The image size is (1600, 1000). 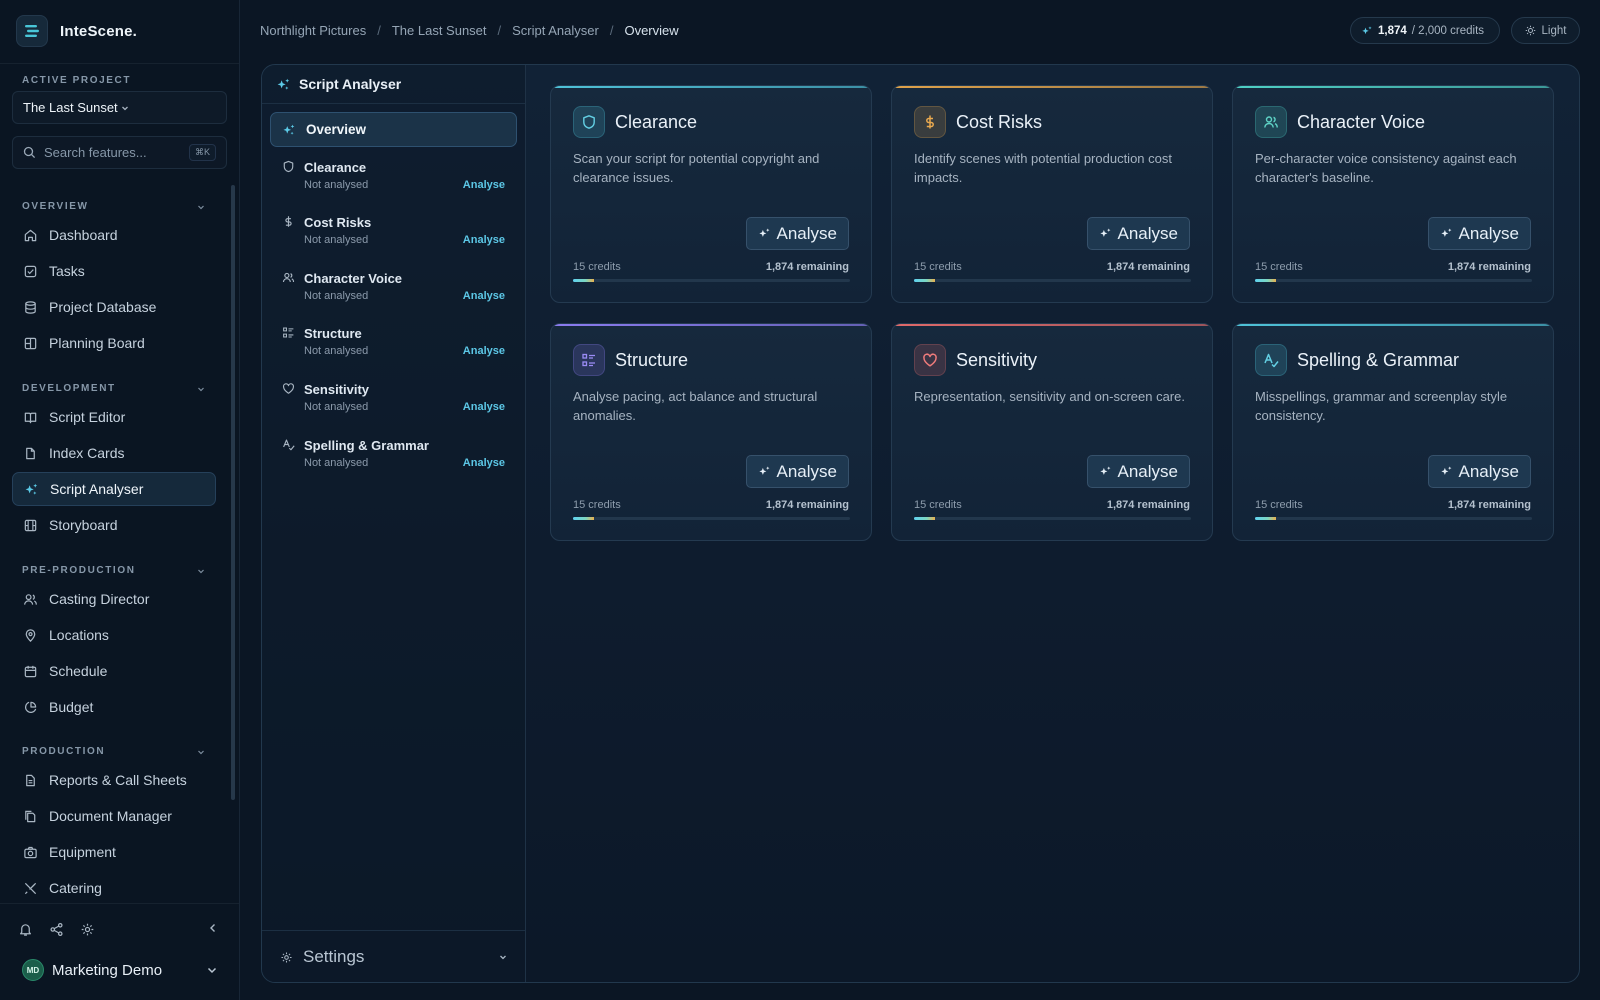 I want to click on analyser-title: Script Analyser, so click(x=350, y=84).